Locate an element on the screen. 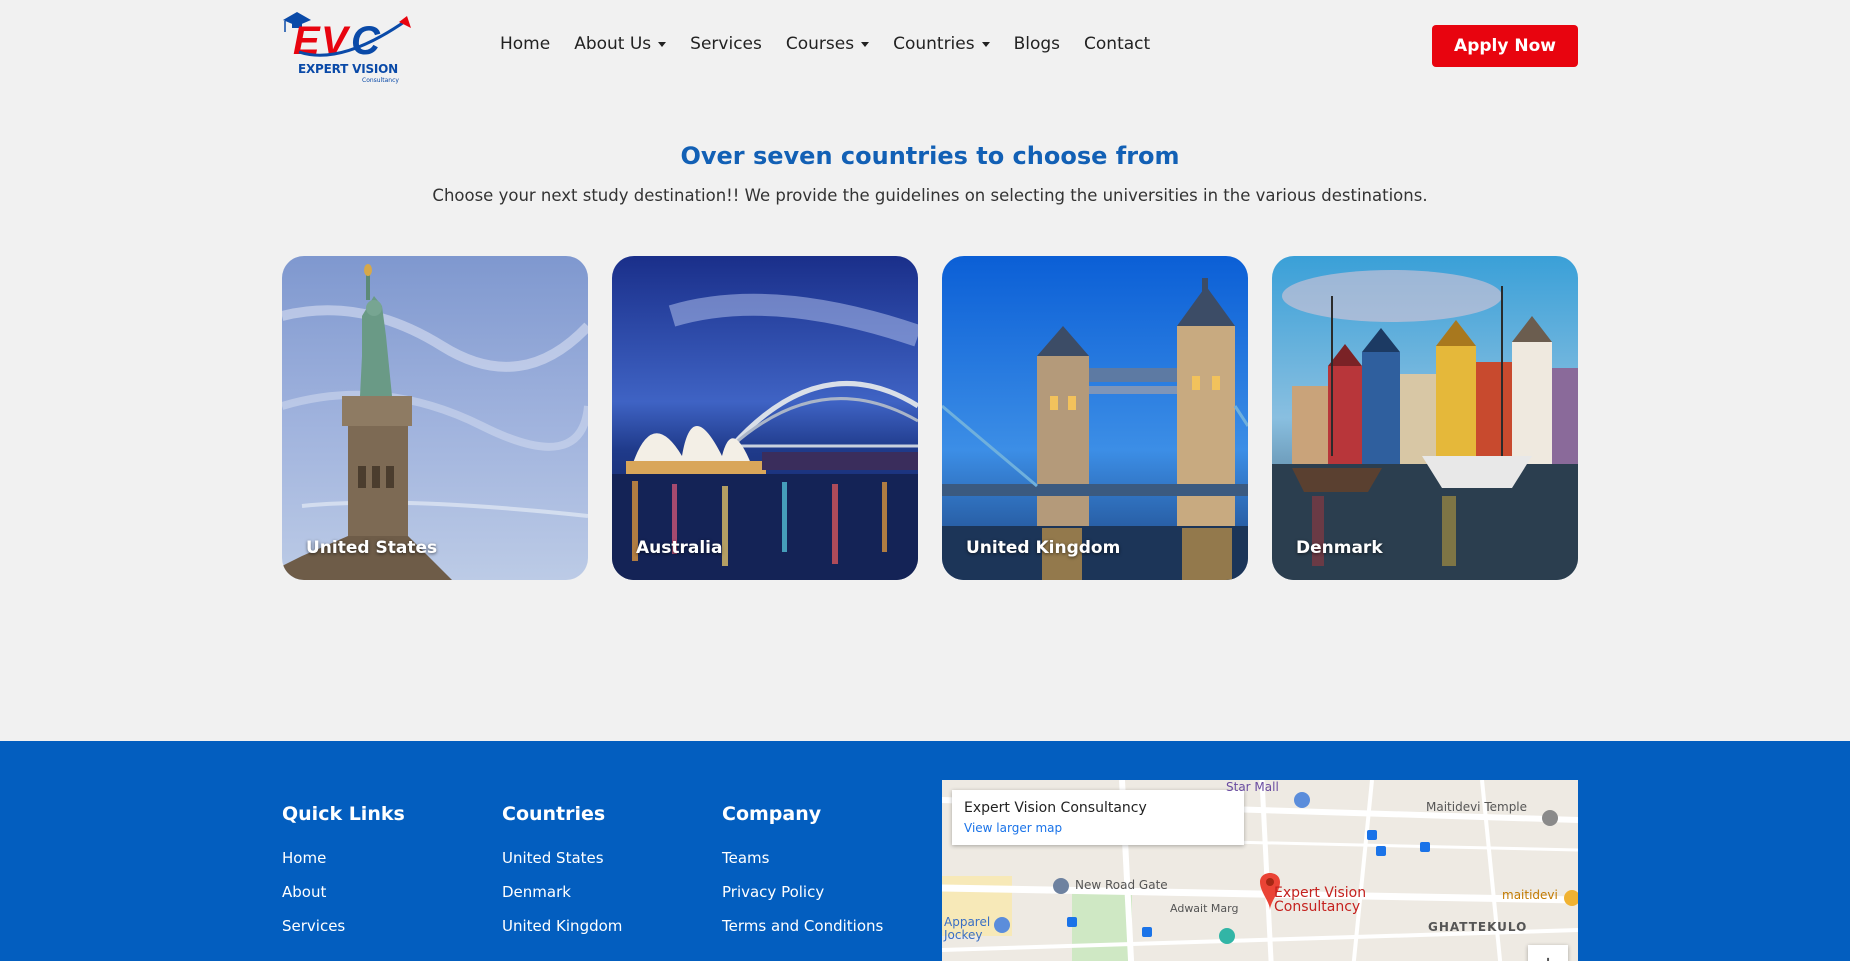  footer-link-teams: Teams is located at coordinates (802, 866).